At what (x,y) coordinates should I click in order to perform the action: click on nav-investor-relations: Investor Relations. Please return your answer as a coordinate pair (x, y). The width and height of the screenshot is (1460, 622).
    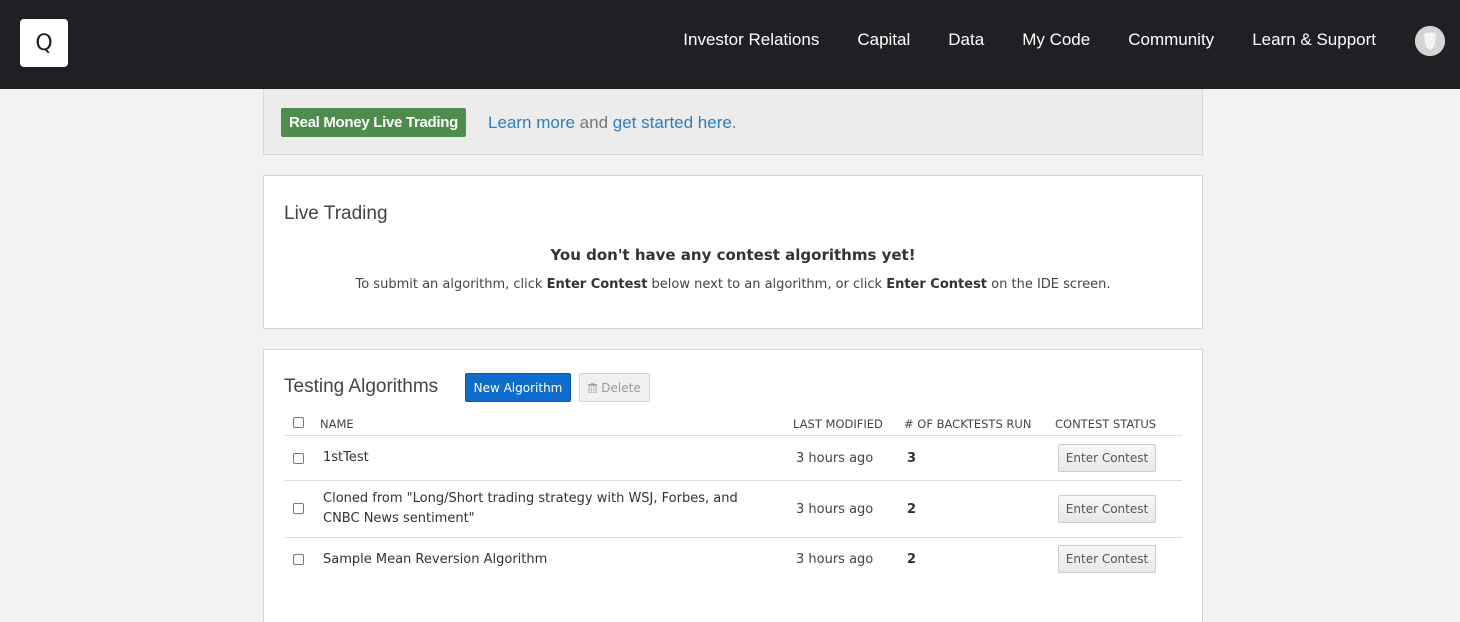
    Looking at the image, I should click on (751, 40).